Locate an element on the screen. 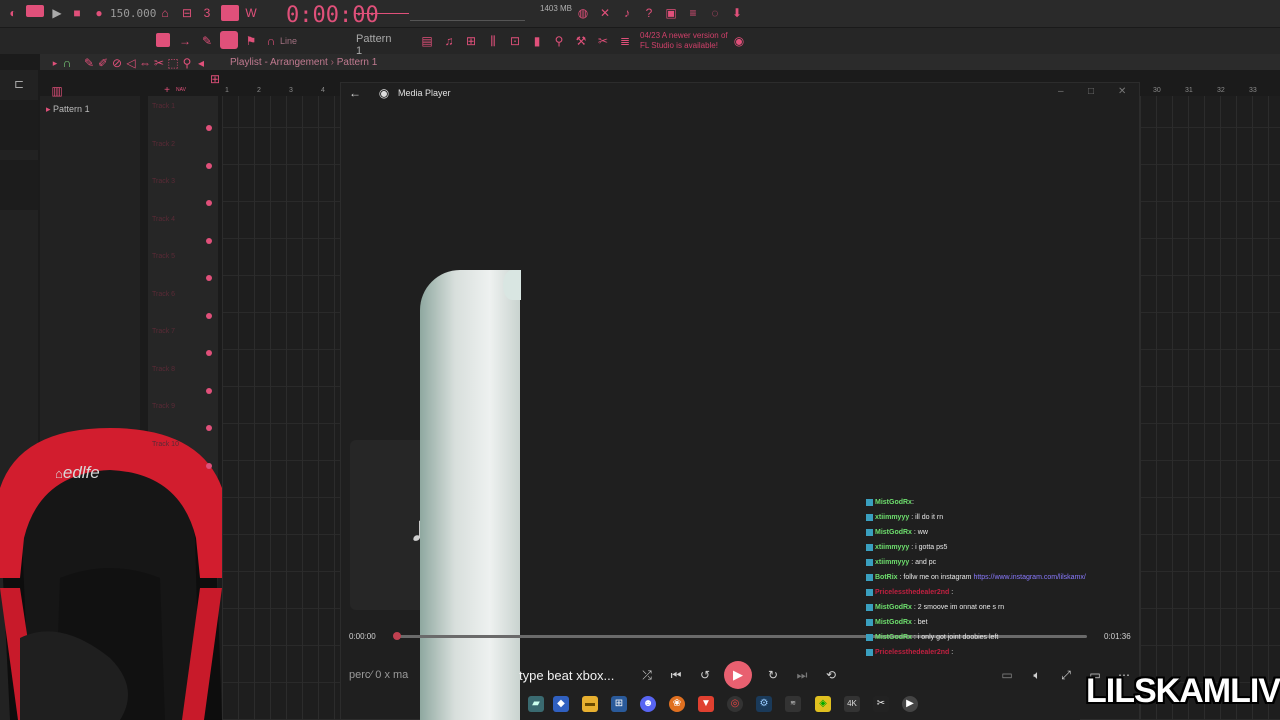  grid-icon: ⊞ is located at coordinates (215, 79).